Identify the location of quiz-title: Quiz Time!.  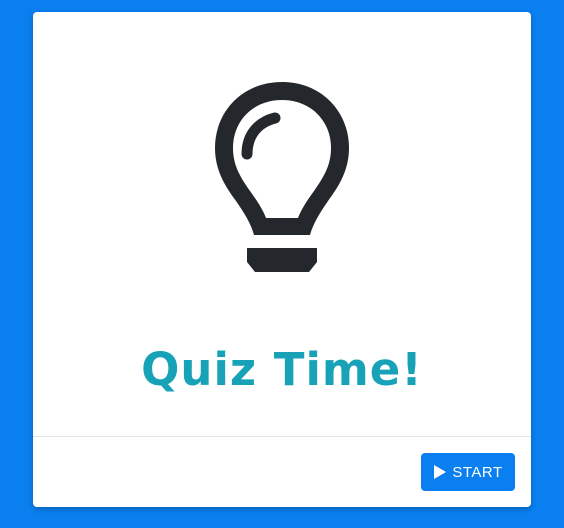
(282, 369).